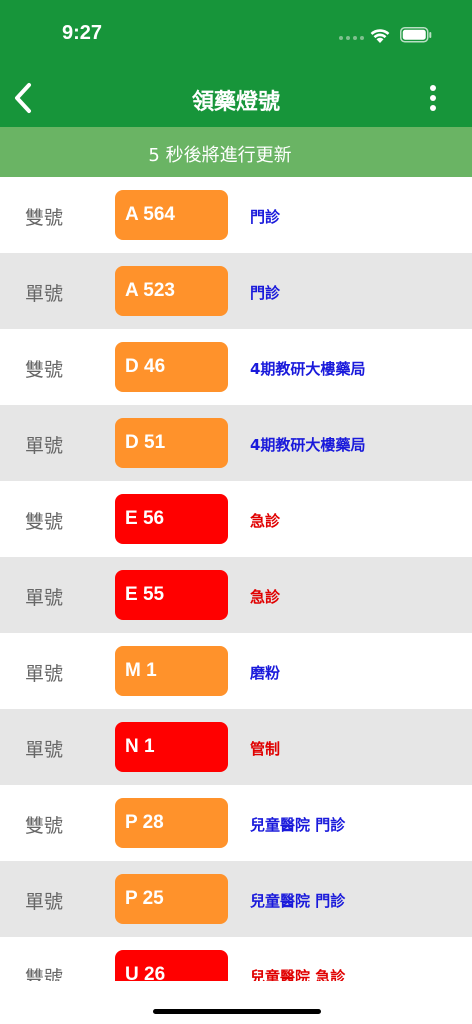 The image size is (472, 1024). What do you see at coordinates (171, 291) in the screenshot?
I see `number-badge: A 523` at bounding box center [171, 291].